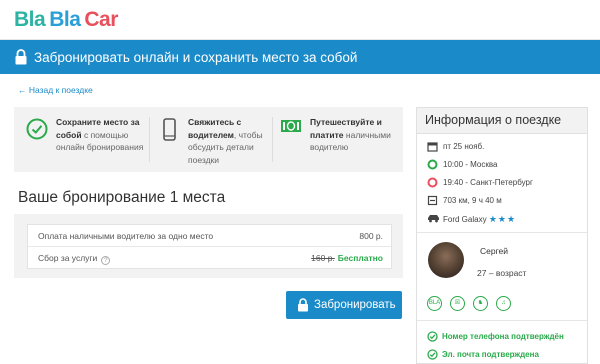  I want to click on arrival-pin-icon, so click(432, 182).